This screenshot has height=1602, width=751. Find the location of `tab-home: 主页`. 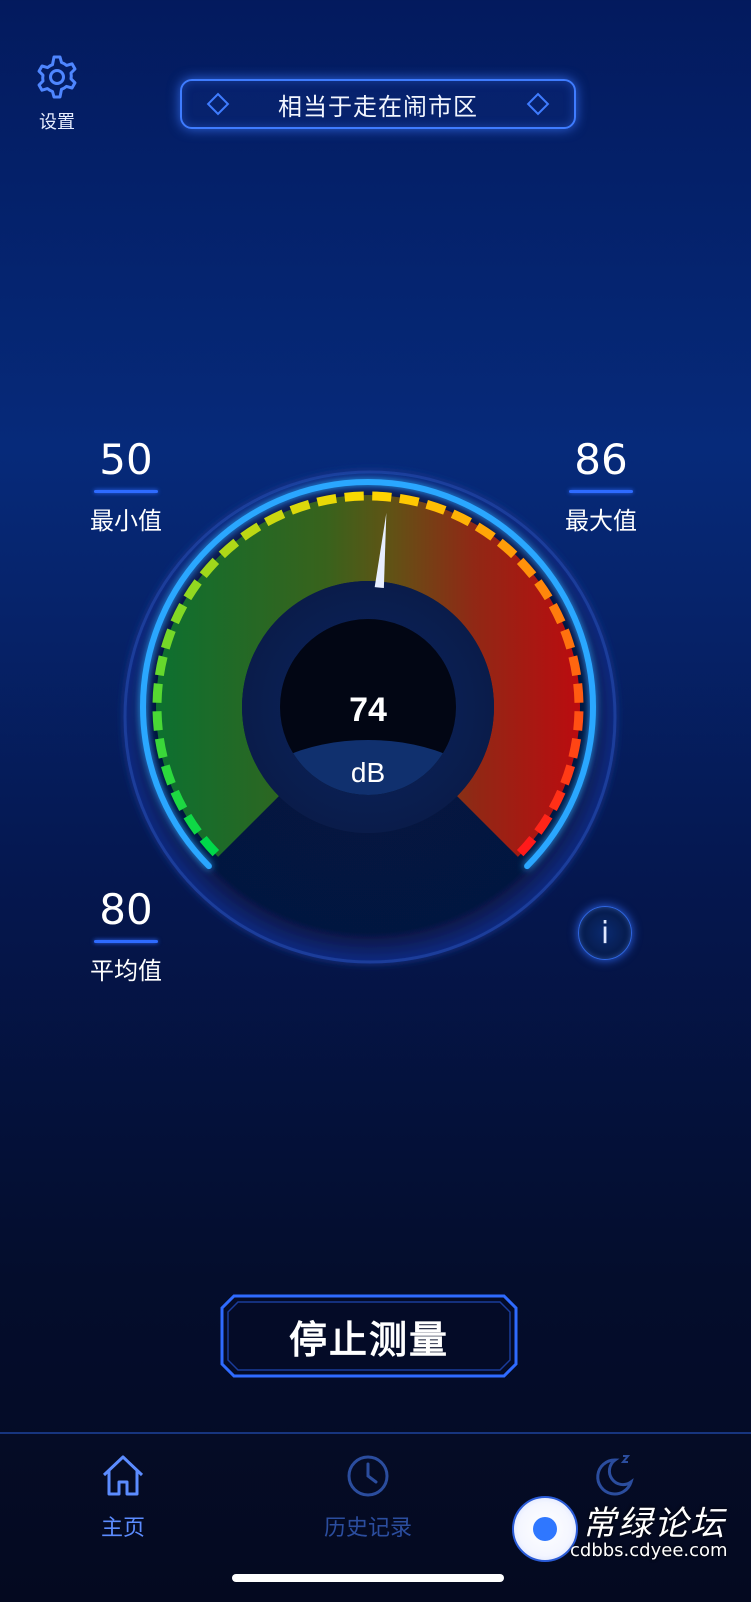

tab-home: 主页 is located at coordinates (123, 1497).